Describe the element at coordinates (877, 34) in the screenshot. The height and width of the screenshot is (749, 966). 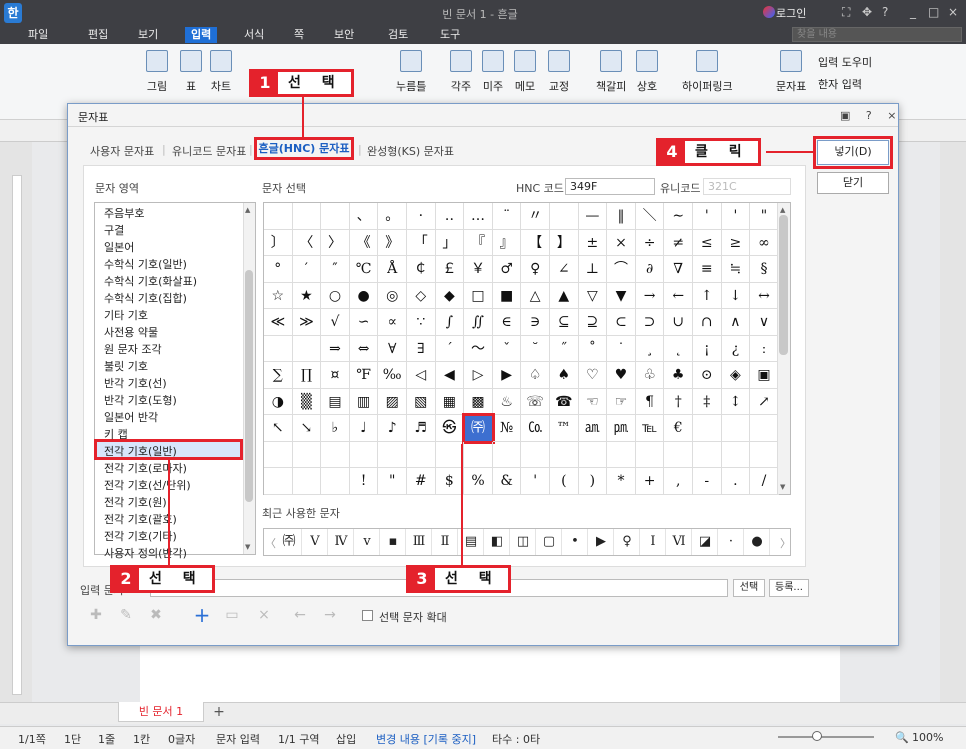
I see `search-input: 찾을 내용` at that location.